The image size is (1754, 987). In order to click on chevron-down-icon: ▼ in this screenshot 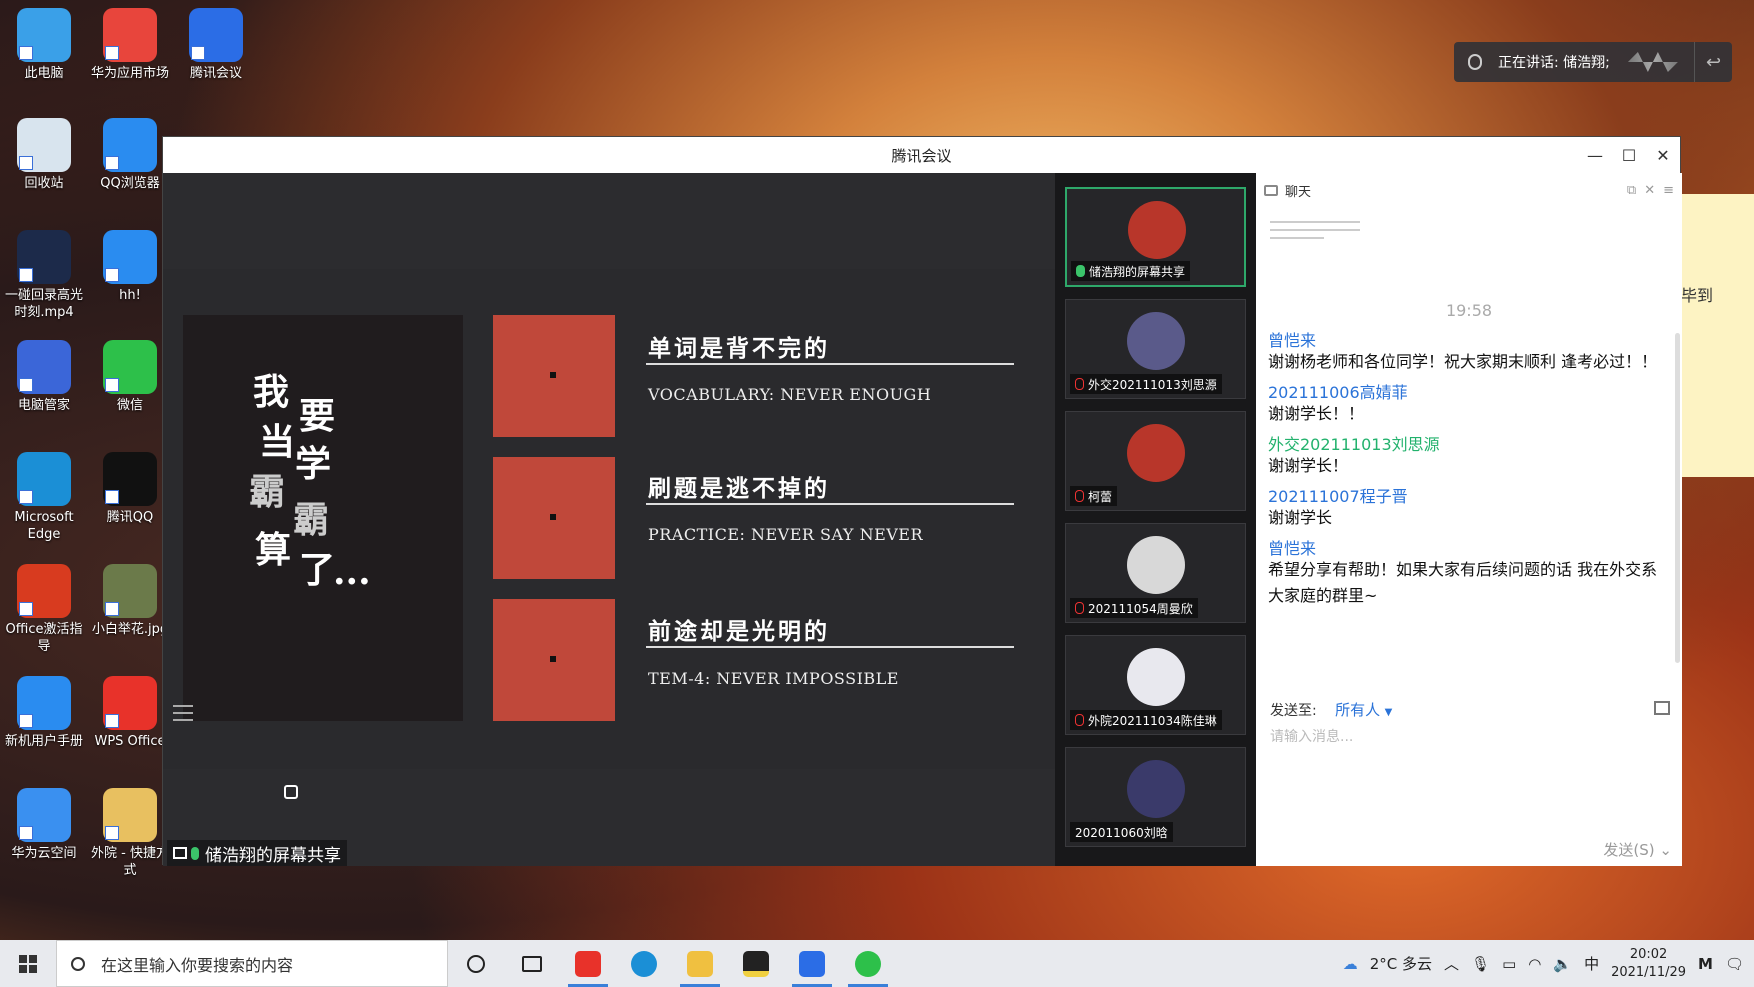, I will do `click(1388, 712)`.